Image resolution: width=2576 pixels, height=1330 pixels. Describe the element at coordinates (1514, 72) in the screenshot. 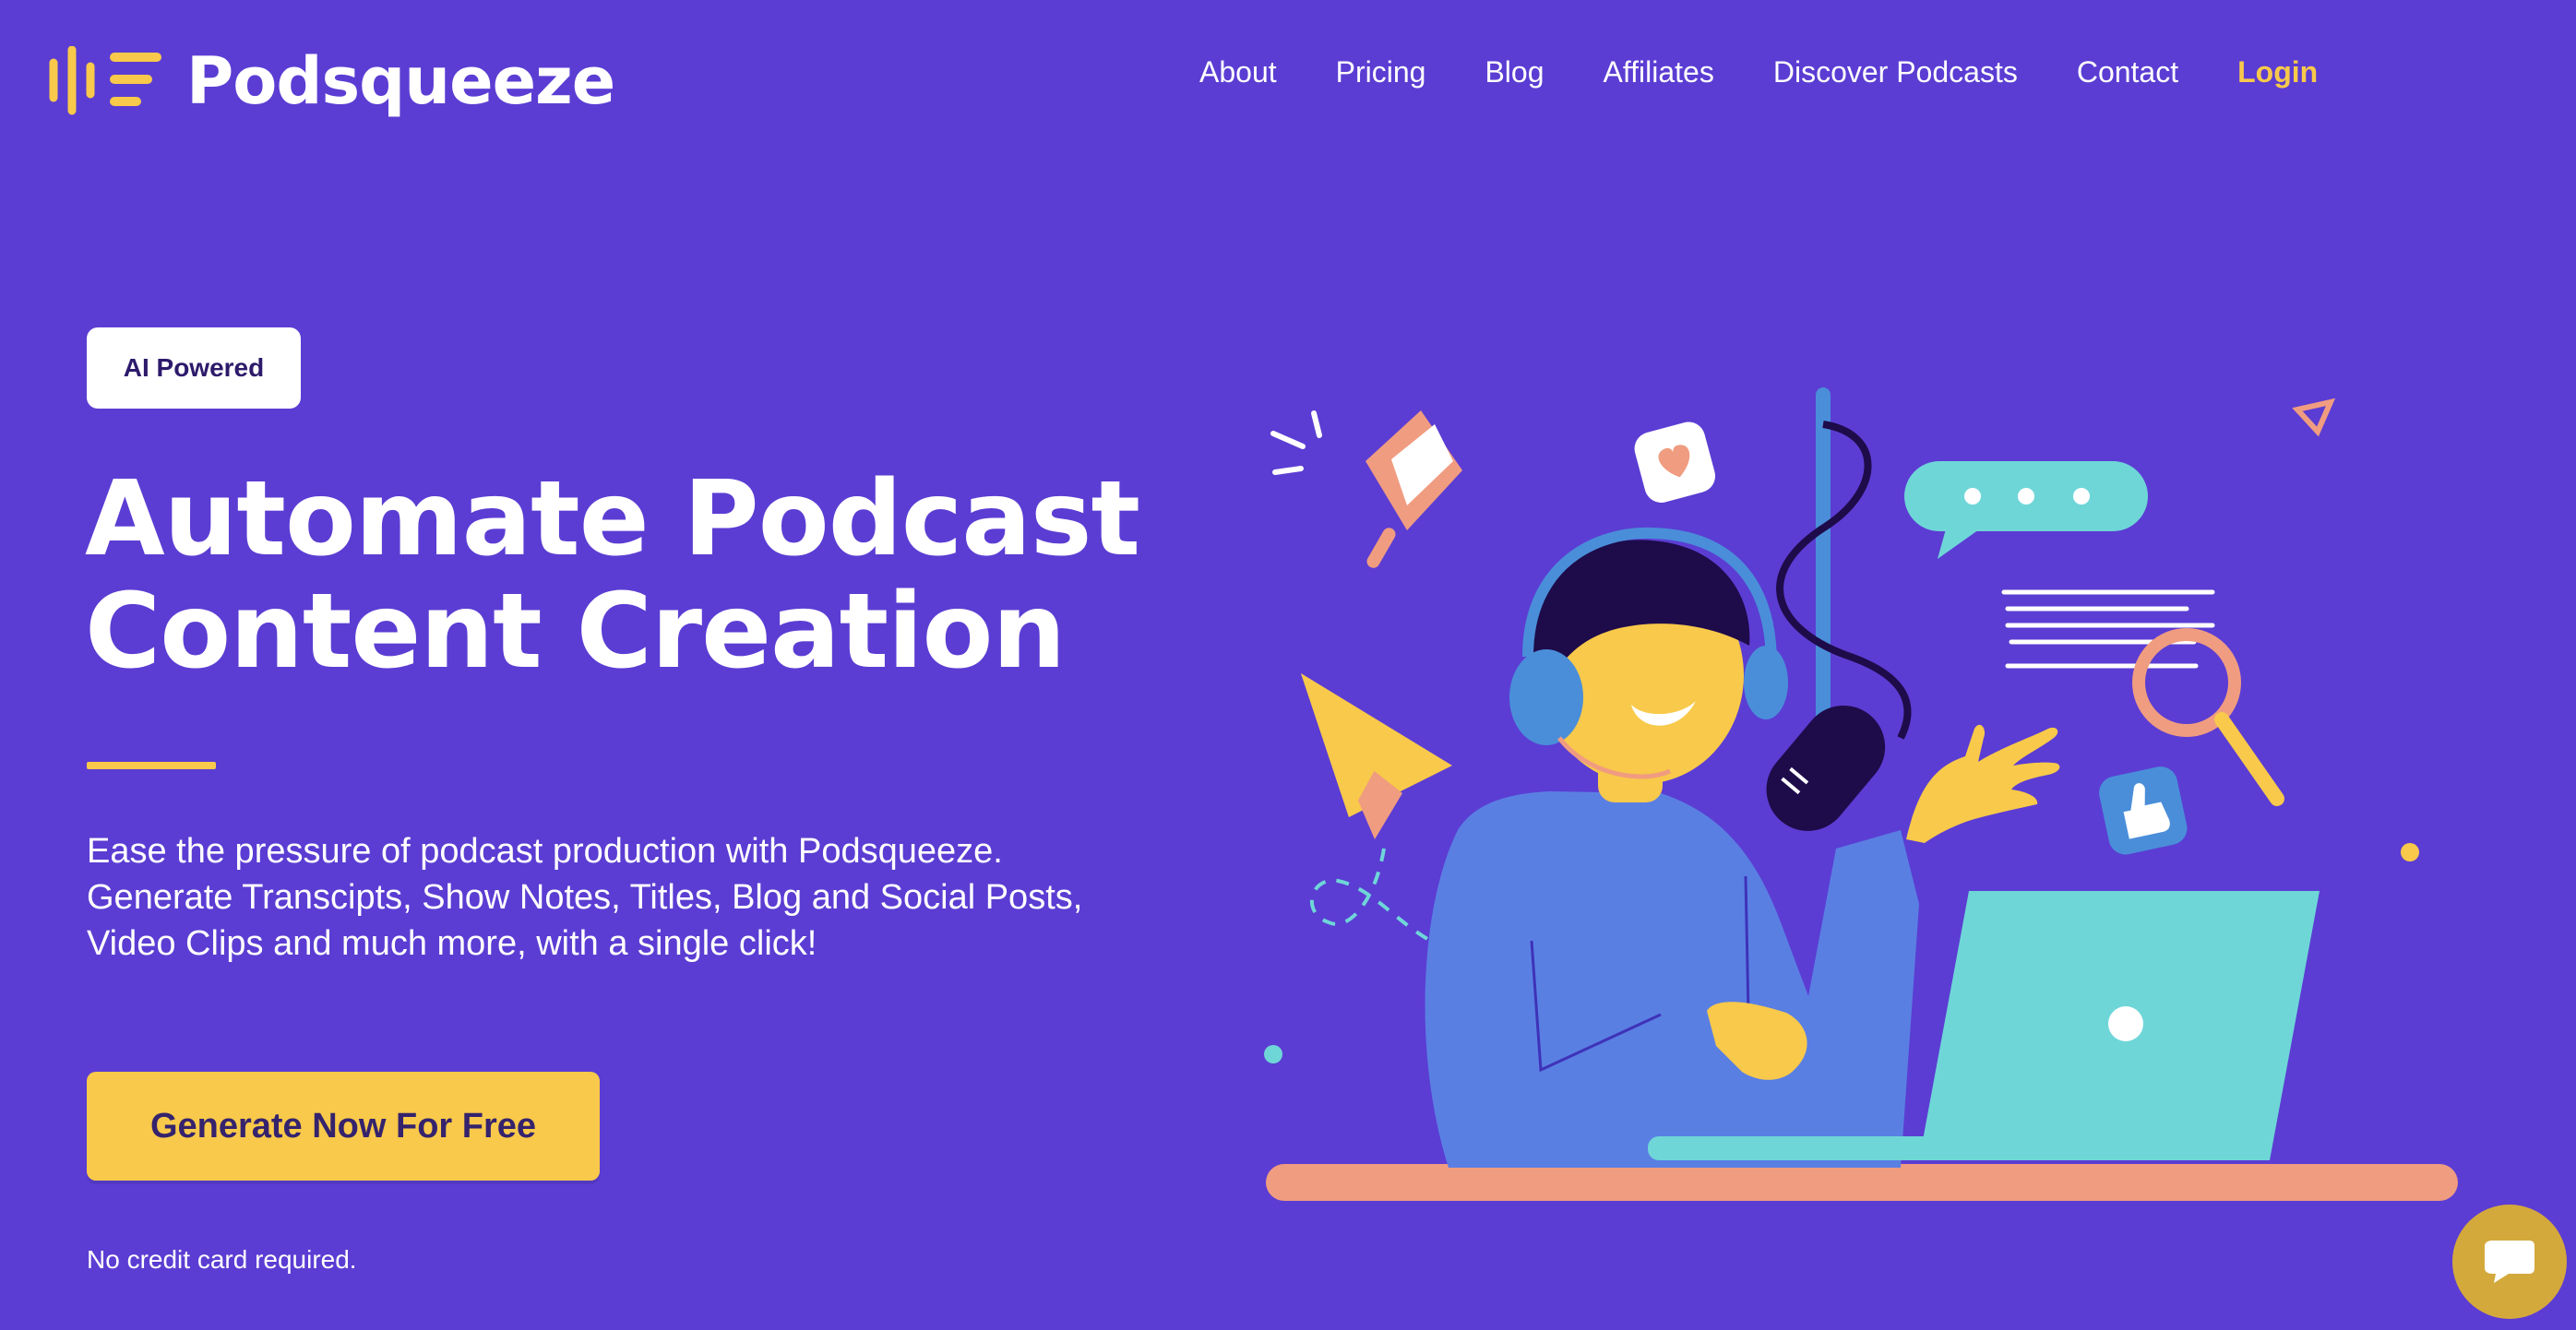

I see `nav-blog: Blog` at that location.